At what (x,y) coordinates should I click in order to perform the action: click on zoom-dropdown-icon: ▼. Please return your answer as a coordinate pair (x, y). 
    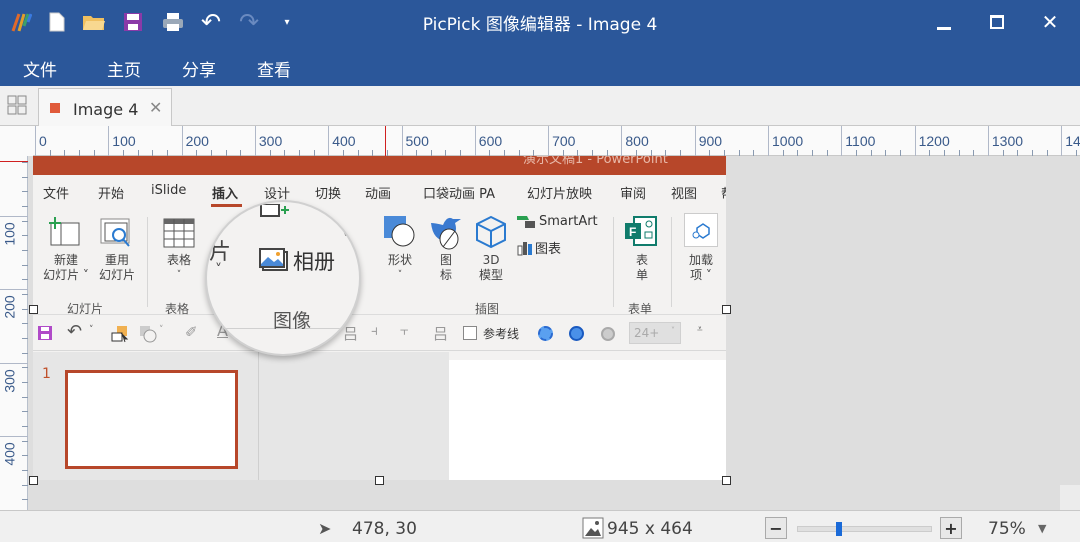
    Looking at the image, I should click on (1042, 528).